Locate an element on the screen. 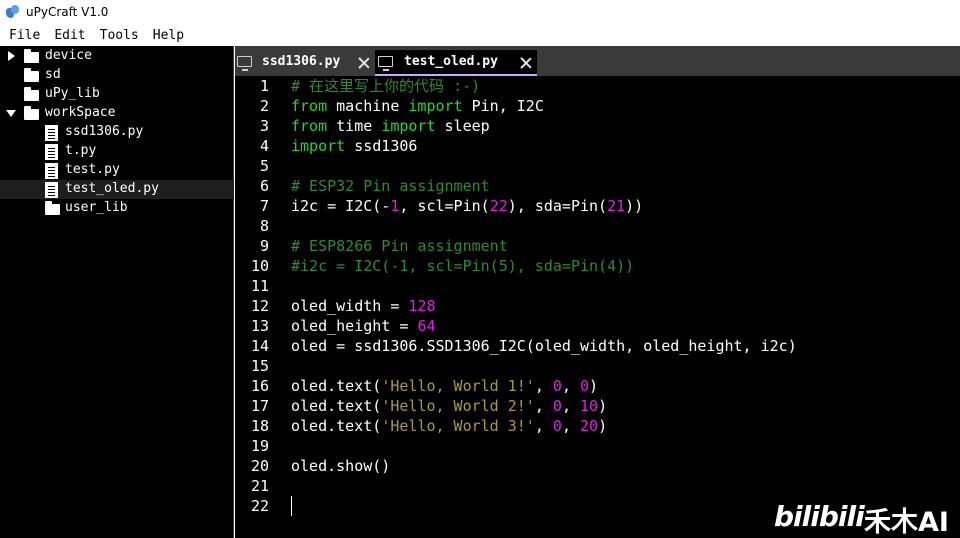  code-line: #i2c = I2C(-1, scl=Pin(5), sda=Pin(4)) is located at coordinates (462, 266).